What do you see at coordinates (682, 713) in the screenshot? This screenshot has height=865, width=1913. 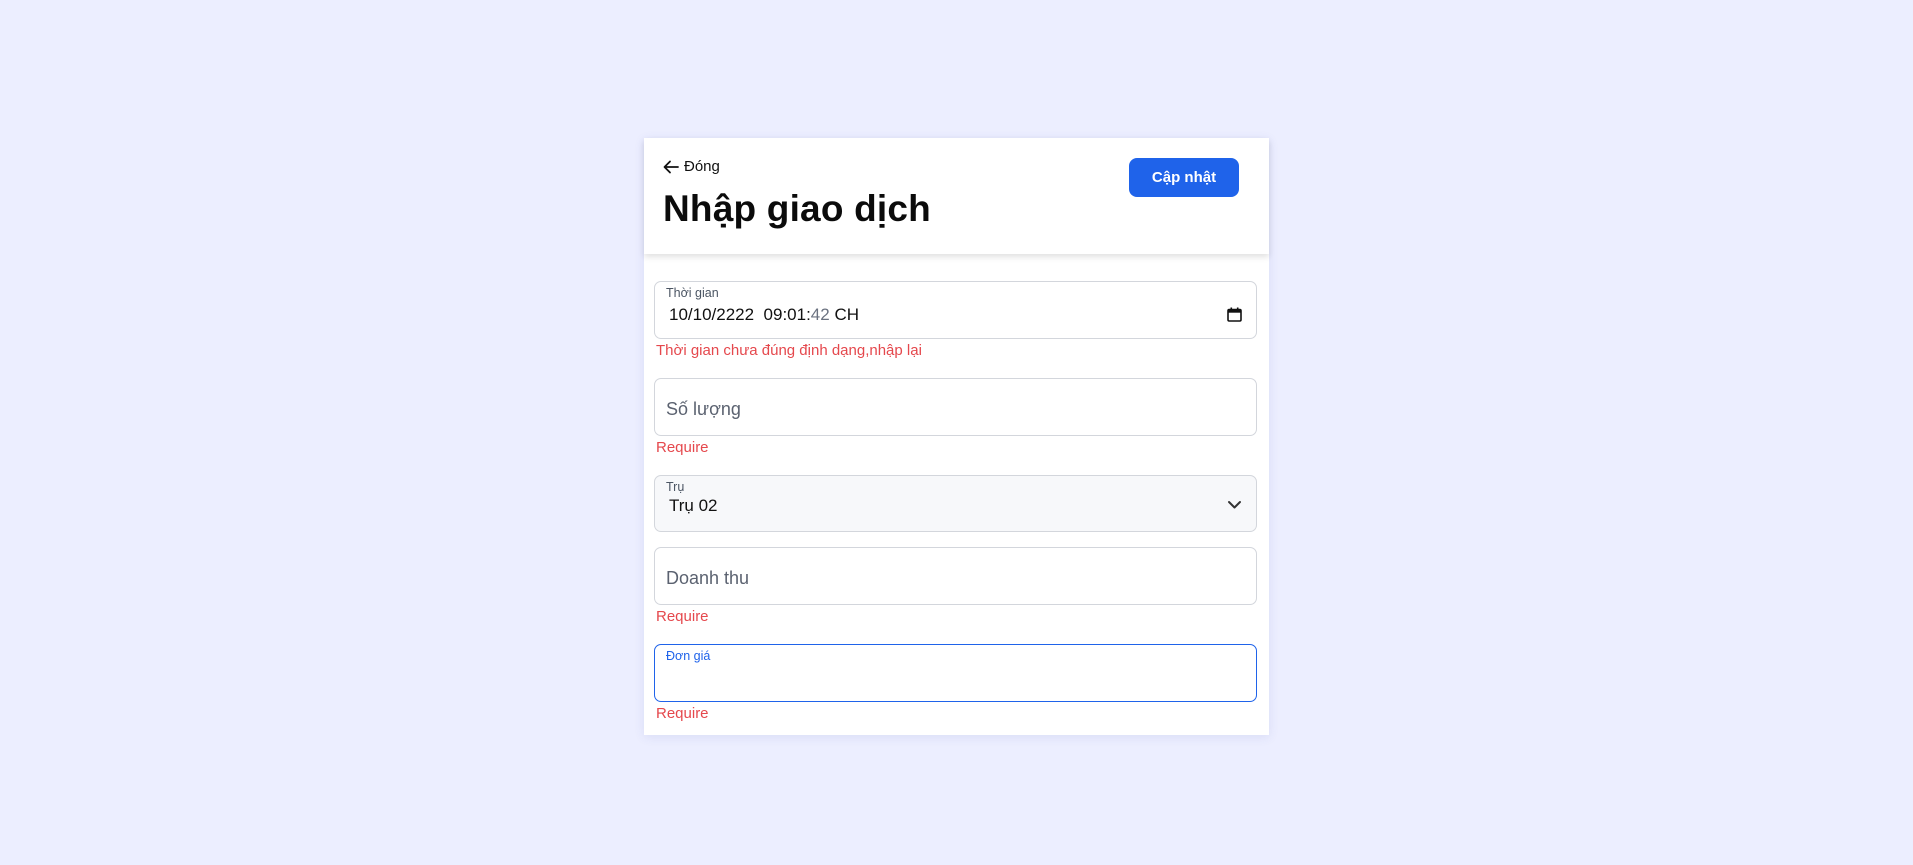 I see `unit-price-error: Require` at bounding box center [682, 713].